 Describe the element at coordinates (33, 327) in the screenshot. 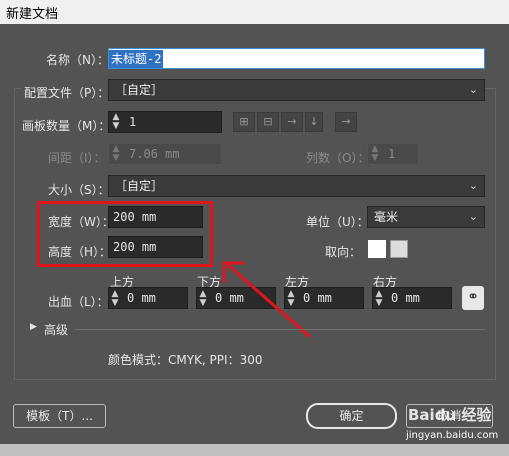

I see `expand-triangle-icon: ▶` at that location.